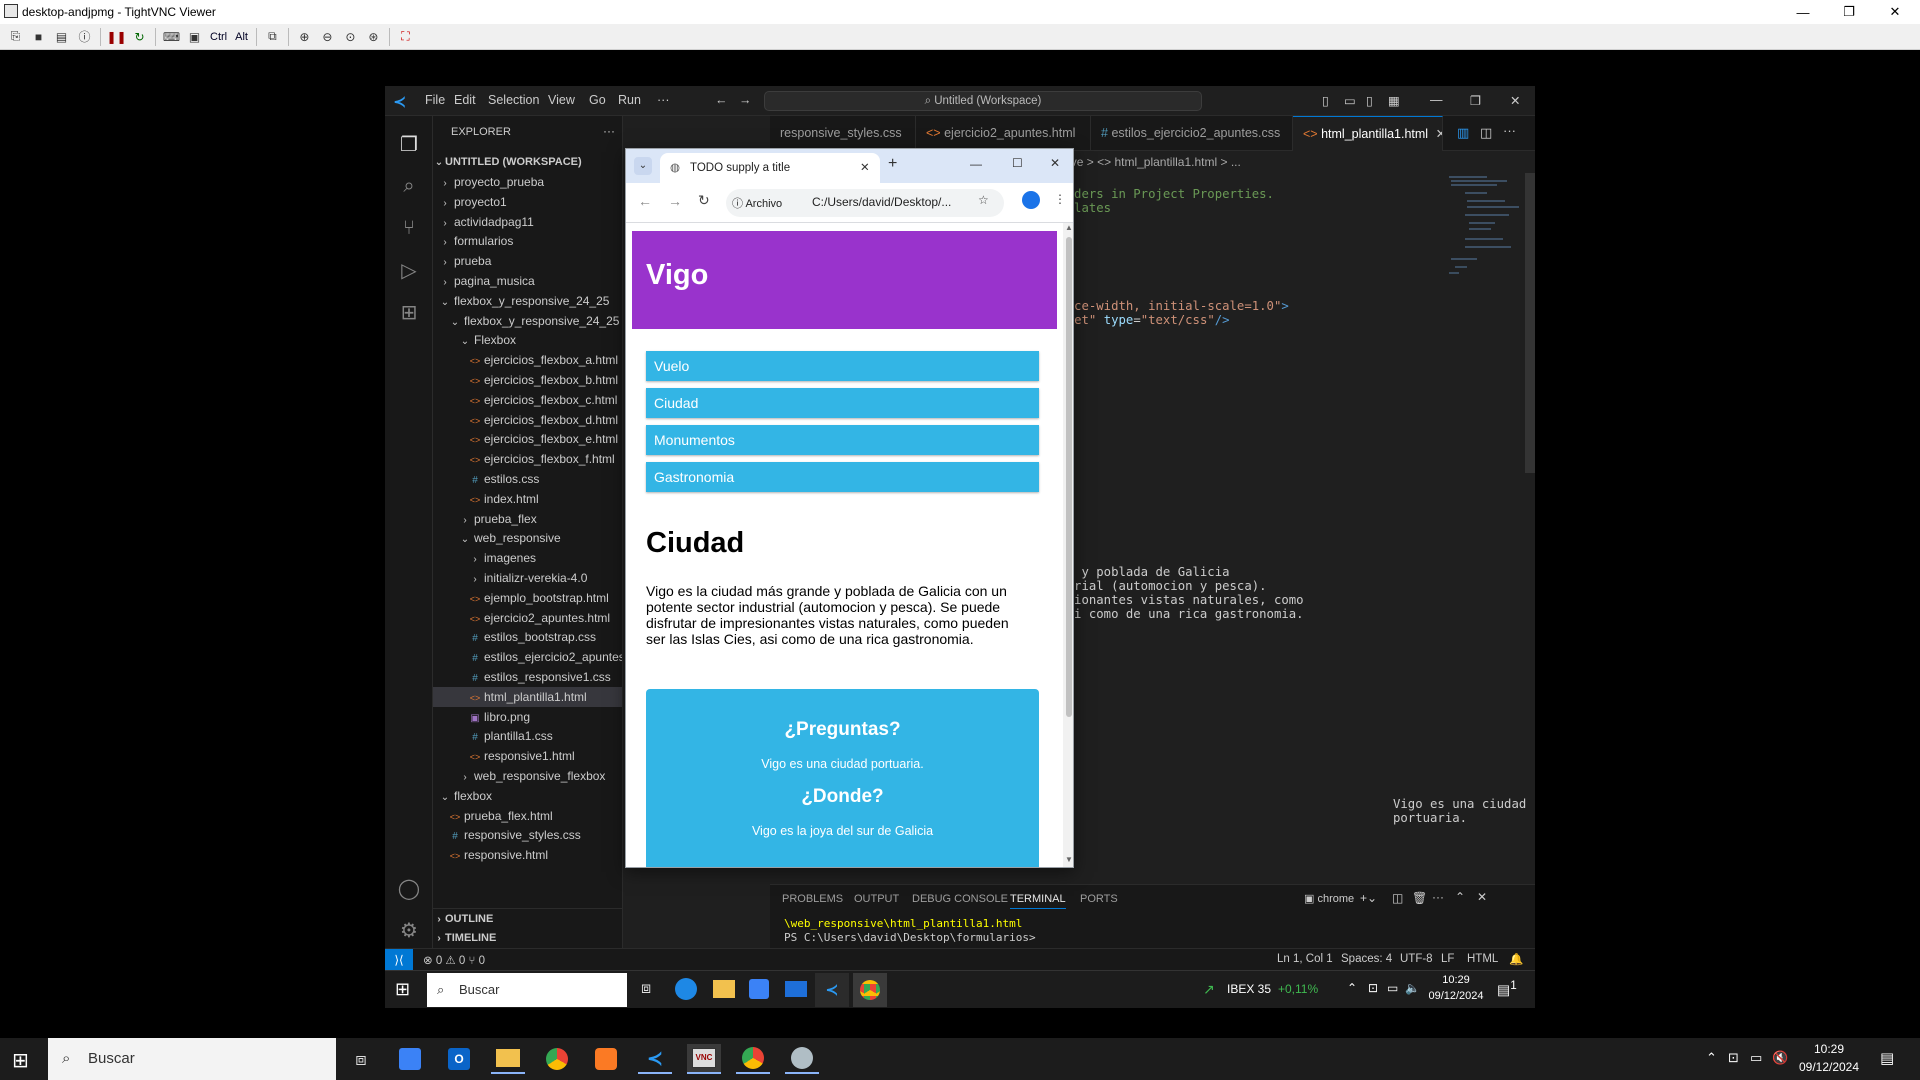 This screenshot has width=1920, height=1080. Describe the element at coordinates (770, 168) in the screenshot. I see `chrome-tab: ◍ TODO supply a title ✕` at that location.